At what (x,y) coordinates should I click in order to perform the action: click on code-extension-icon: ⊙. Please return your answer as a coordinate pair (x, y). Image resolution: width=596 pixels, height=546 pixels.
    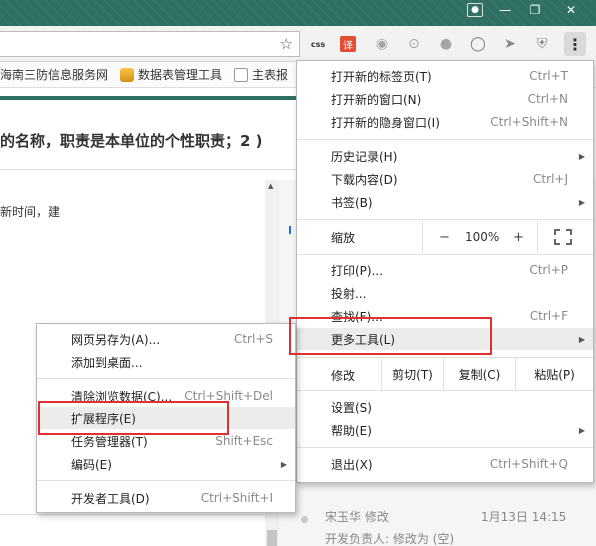
    Looking at the image, I should click on (414, 44).